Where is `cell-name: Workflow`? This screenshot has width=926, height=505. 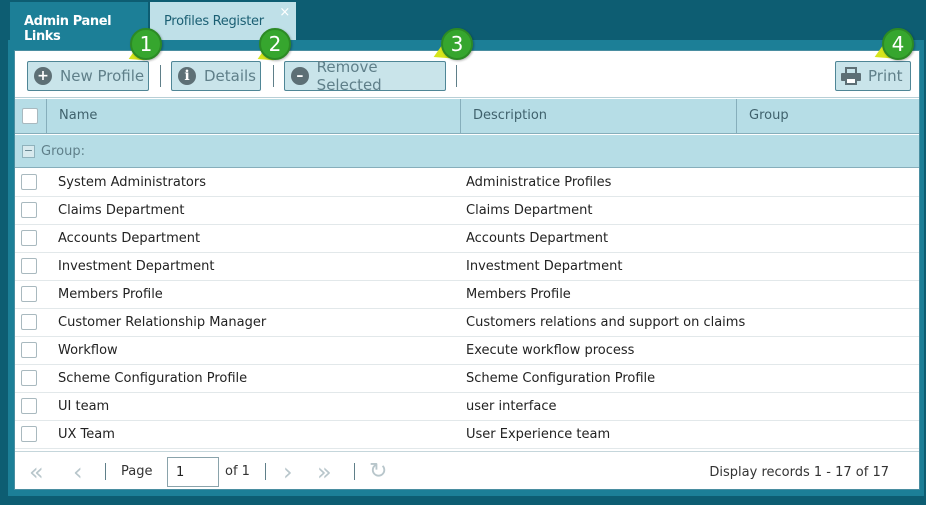 cell-name: Workflow is located at coordinates (88, 350).